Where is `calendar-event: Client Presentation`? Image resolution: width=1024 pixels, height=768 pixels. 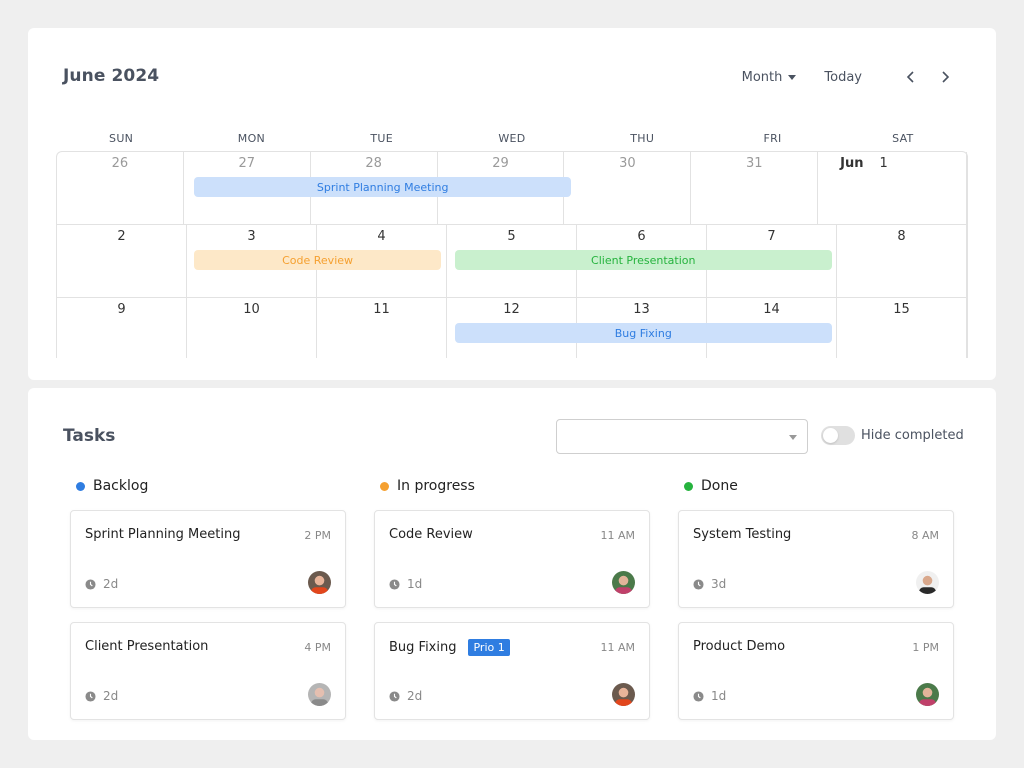
calendar-event: Client Presentation is located at coordinates (643, 260).